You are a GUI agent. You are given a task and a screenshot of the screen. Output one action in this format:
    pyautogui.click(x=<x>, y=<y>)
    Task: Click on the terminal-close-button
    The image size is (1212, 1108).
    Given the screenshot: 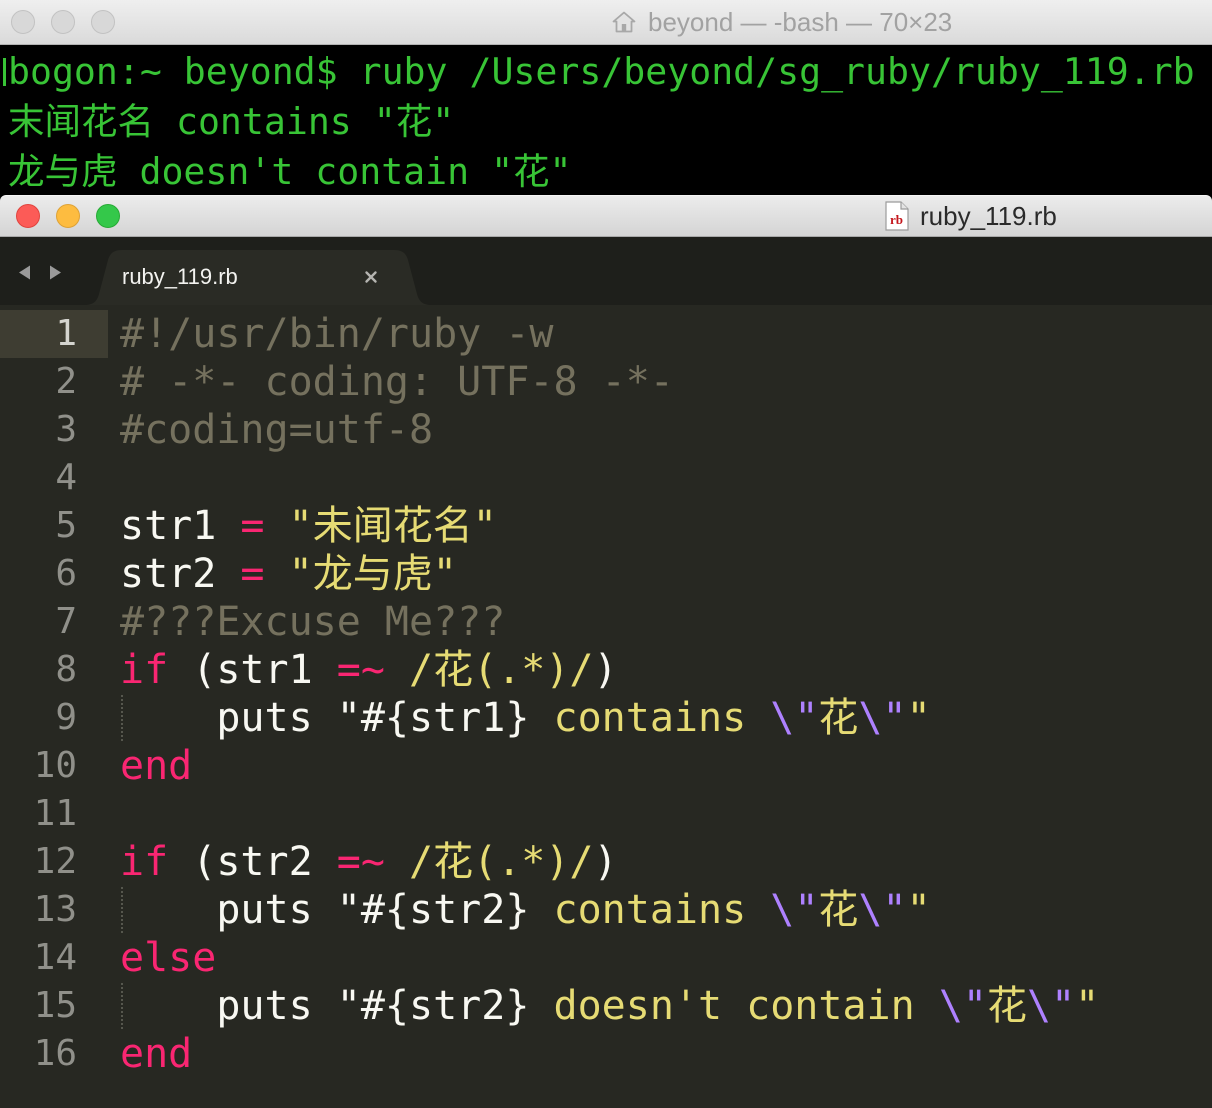 What is the action you would take?
    pyautogui.click(x=23, y=22)
    